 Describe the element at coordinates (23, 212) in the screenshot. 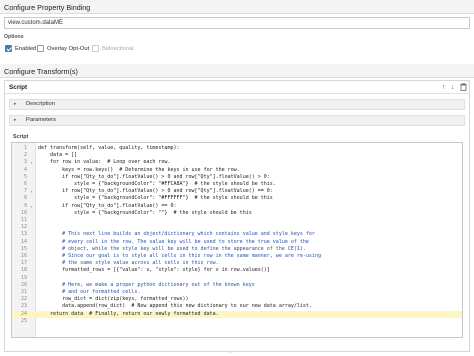

I see `line-number: 10` at that location.